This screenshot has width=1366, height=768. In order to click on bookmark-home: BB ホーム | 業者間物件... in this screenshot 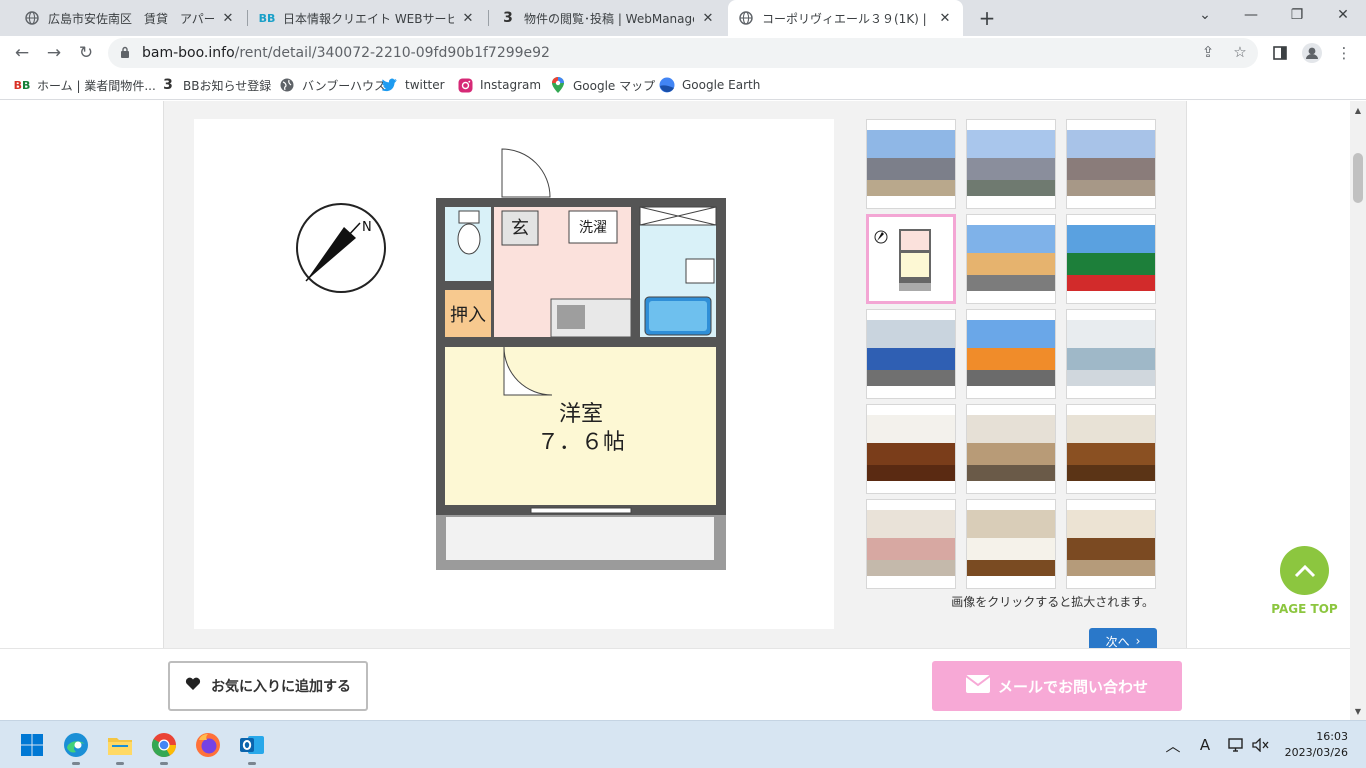, I will do `click(85, 85)`.